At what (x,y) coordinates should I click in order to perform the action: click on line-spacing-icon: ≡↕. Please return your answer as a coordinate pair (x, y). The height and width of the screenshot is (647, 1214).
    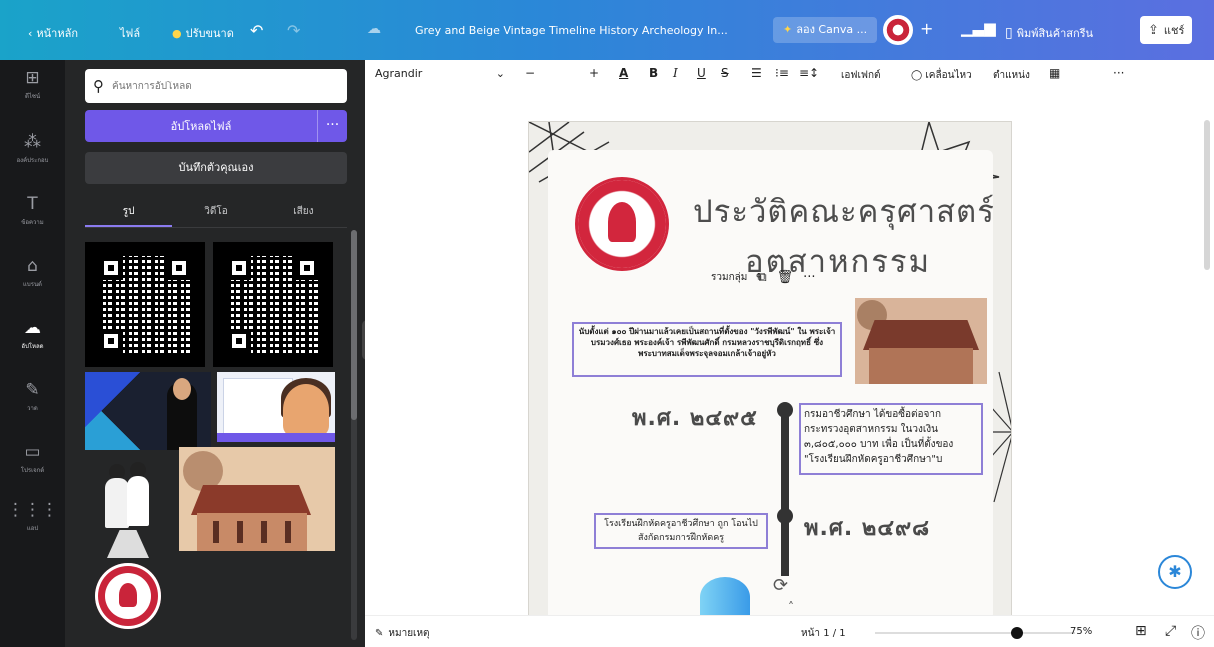
    Looking at the image, I should click on (809, 73).